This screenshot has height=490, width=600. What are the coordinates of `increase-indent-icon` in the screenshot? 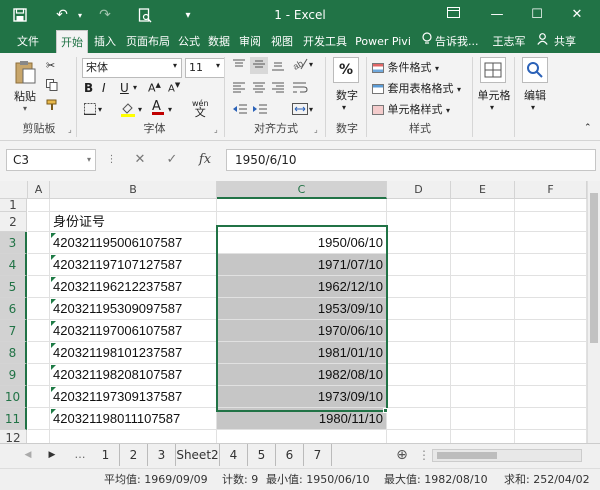 It's located at (260, 110).